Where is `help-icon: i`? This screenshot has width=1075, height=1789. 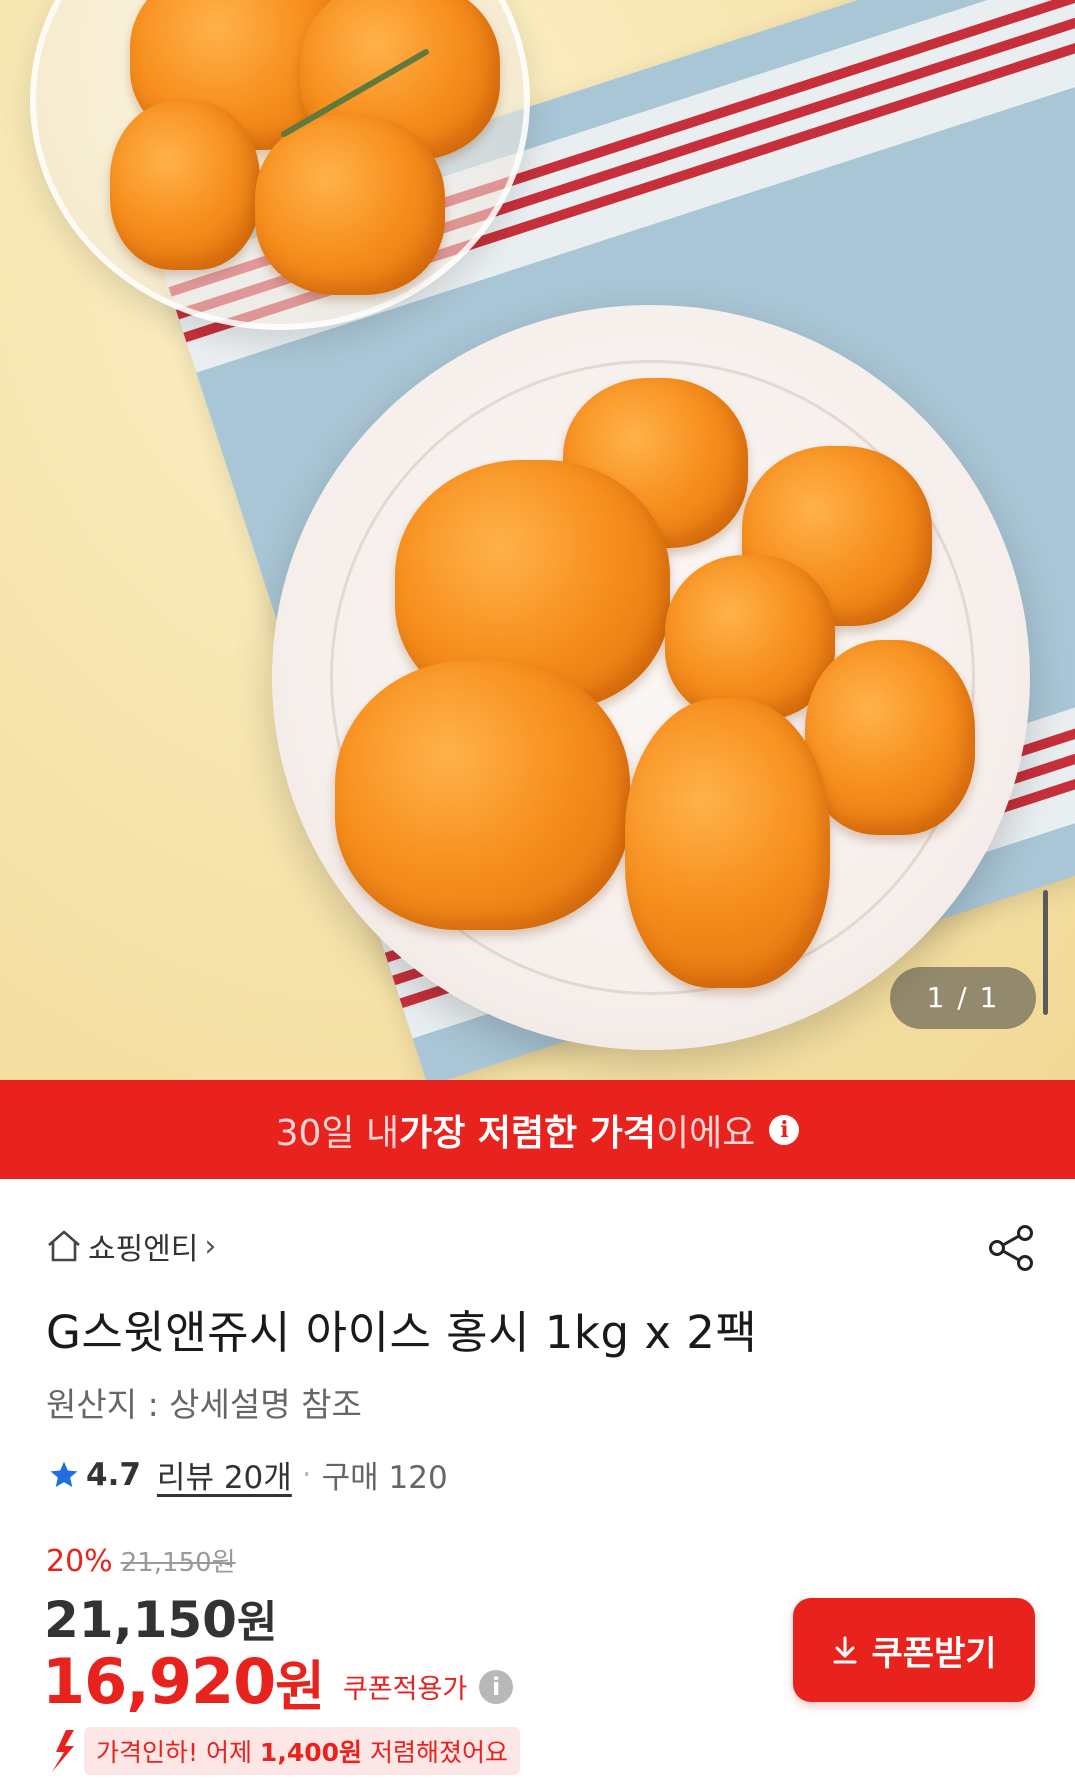 help-icon: i is located at coordinates (496, 1686).